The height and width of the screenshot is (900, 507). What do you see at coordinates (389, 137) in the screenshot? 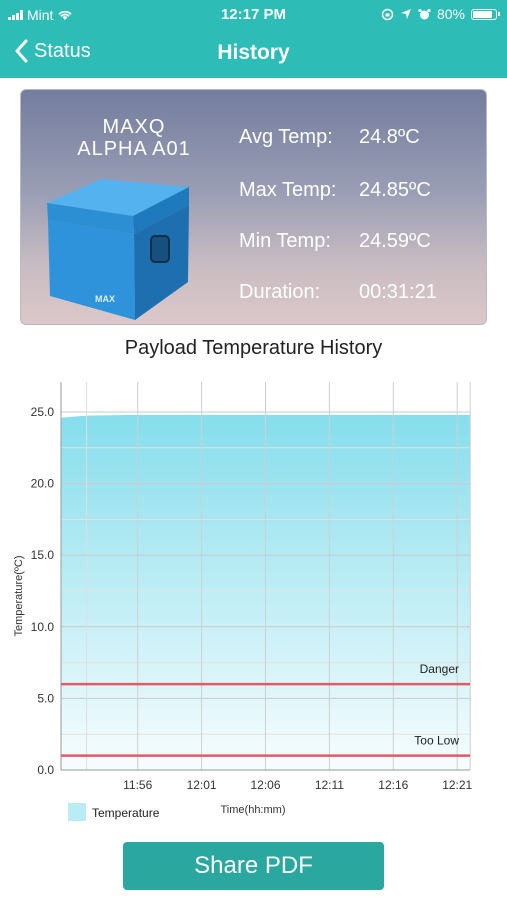
I see `stat-value: 24.8ºC` at bounding box center [389, 137].